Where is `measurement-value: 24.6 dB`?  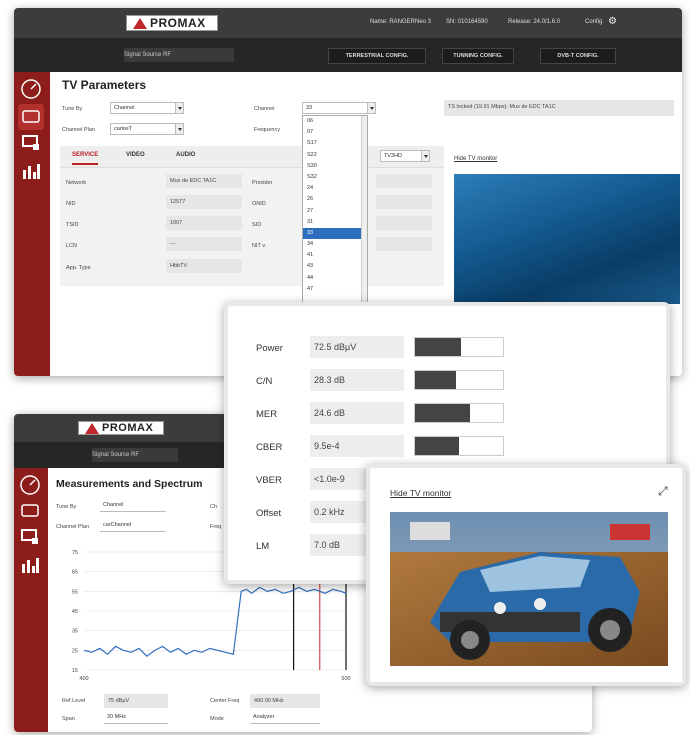
measurement-value: 24.6 dB is located at coordinates (357, 413).